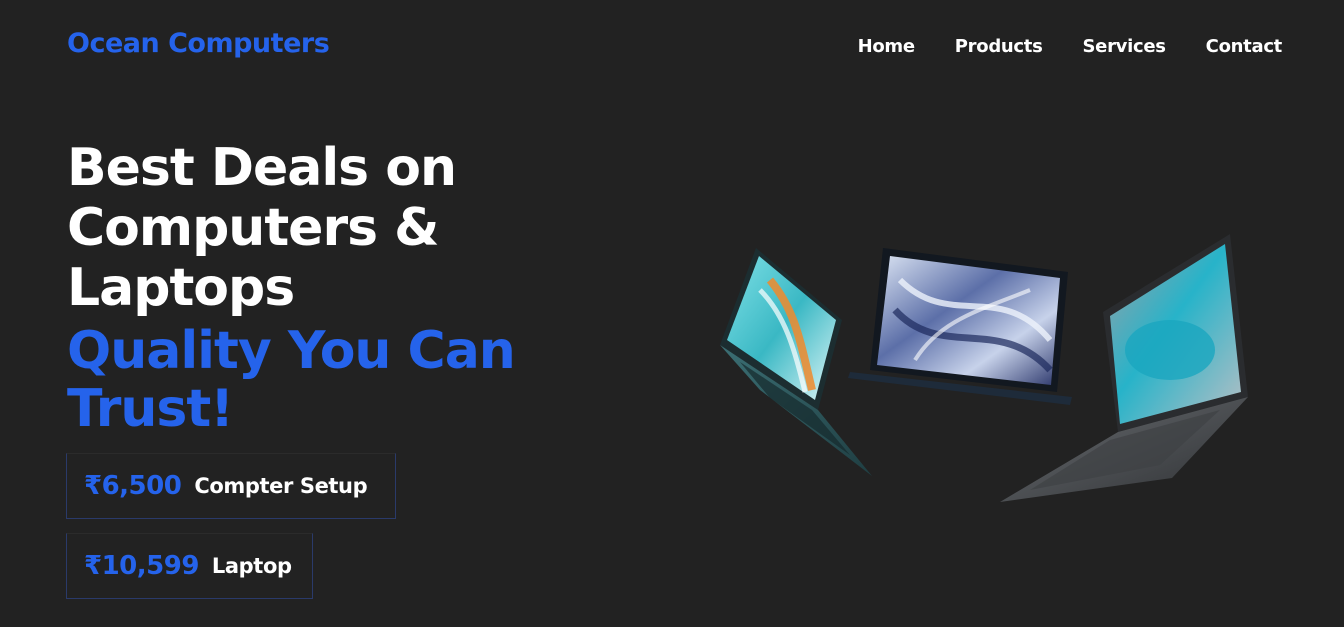 This screenshot has width=1344, height=627. I want to click on deal-price: ₹6,500, so click(133, 486).